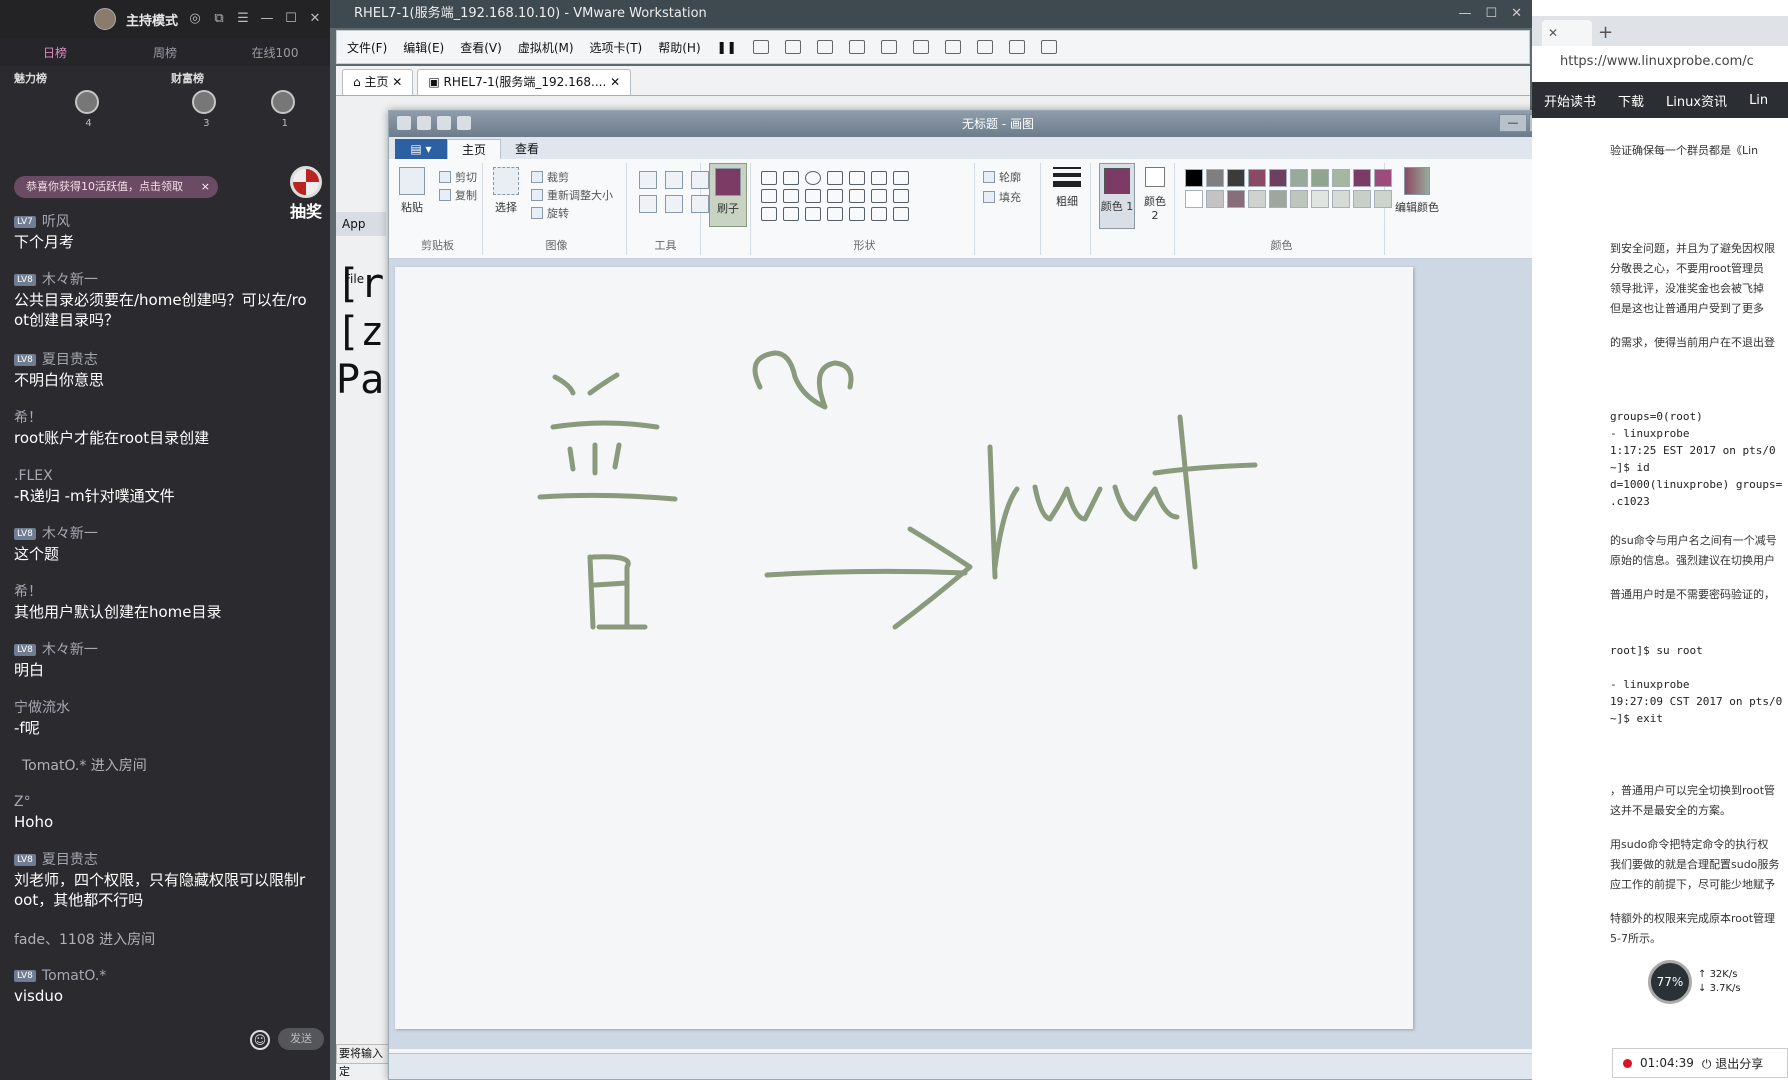  What do you see at coordinates (444, 123) in the screenshot?
I see `undo-icon` at bounding box center [444, 123].